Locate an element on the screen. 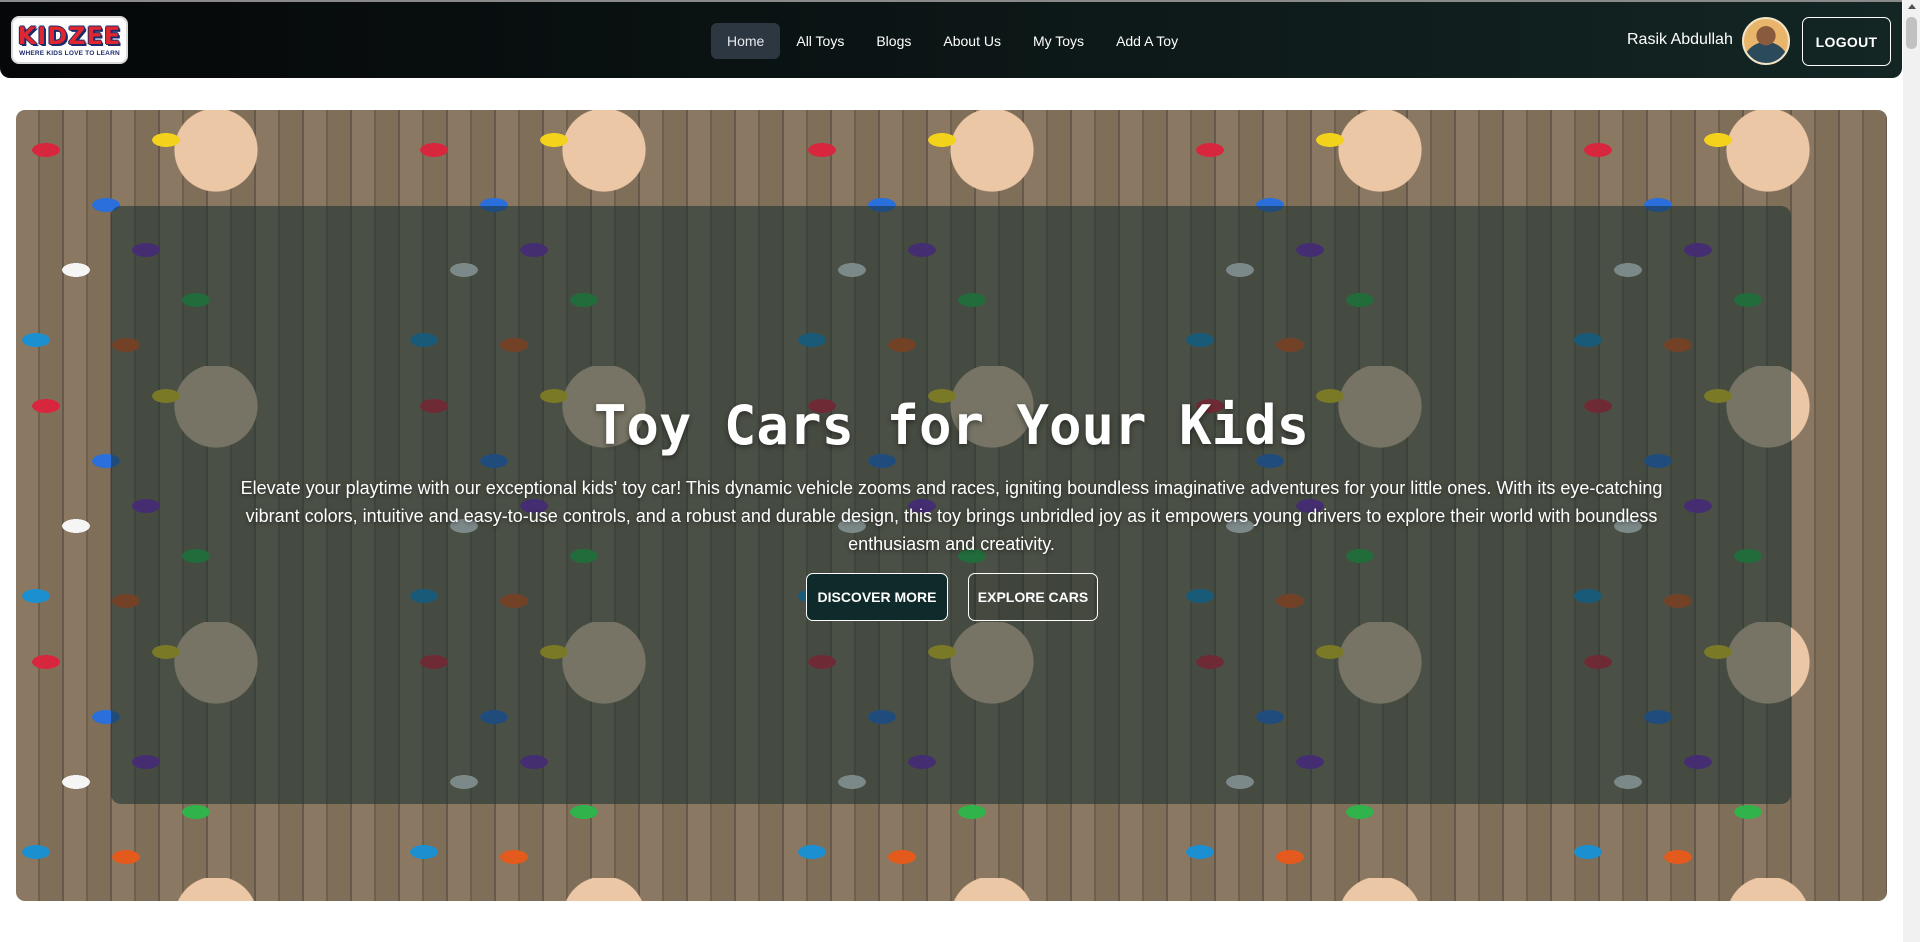 This screenshot has height=942, width=1920. scroll-up-arrow-icon is located at coordinates (1912, 6).